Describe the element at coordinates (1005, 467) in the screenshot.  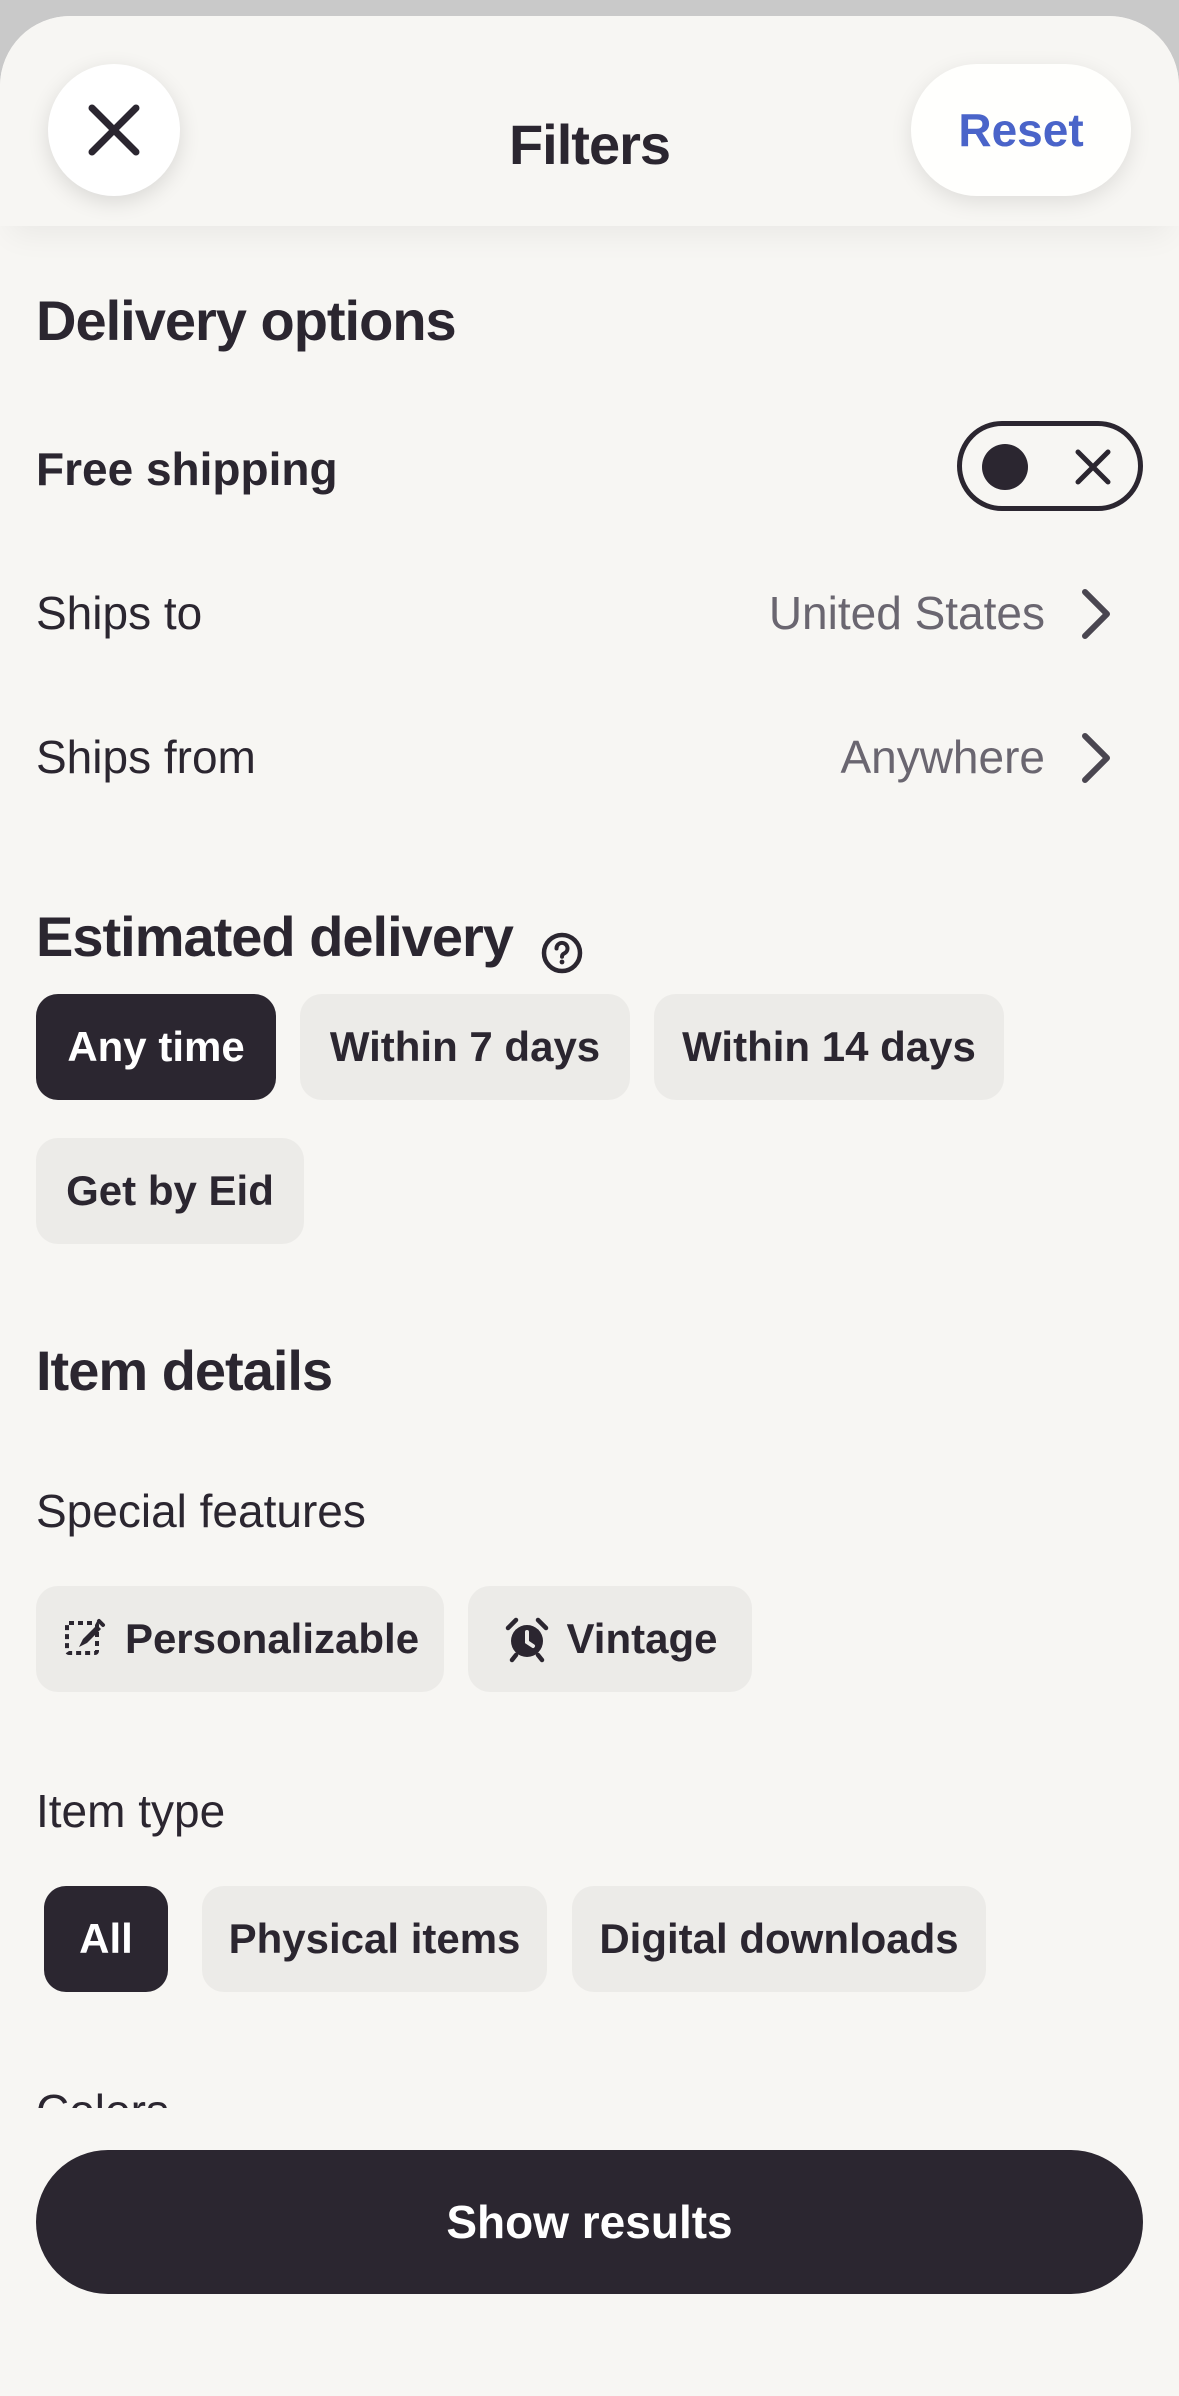
I see `toggle-knob` at that location.